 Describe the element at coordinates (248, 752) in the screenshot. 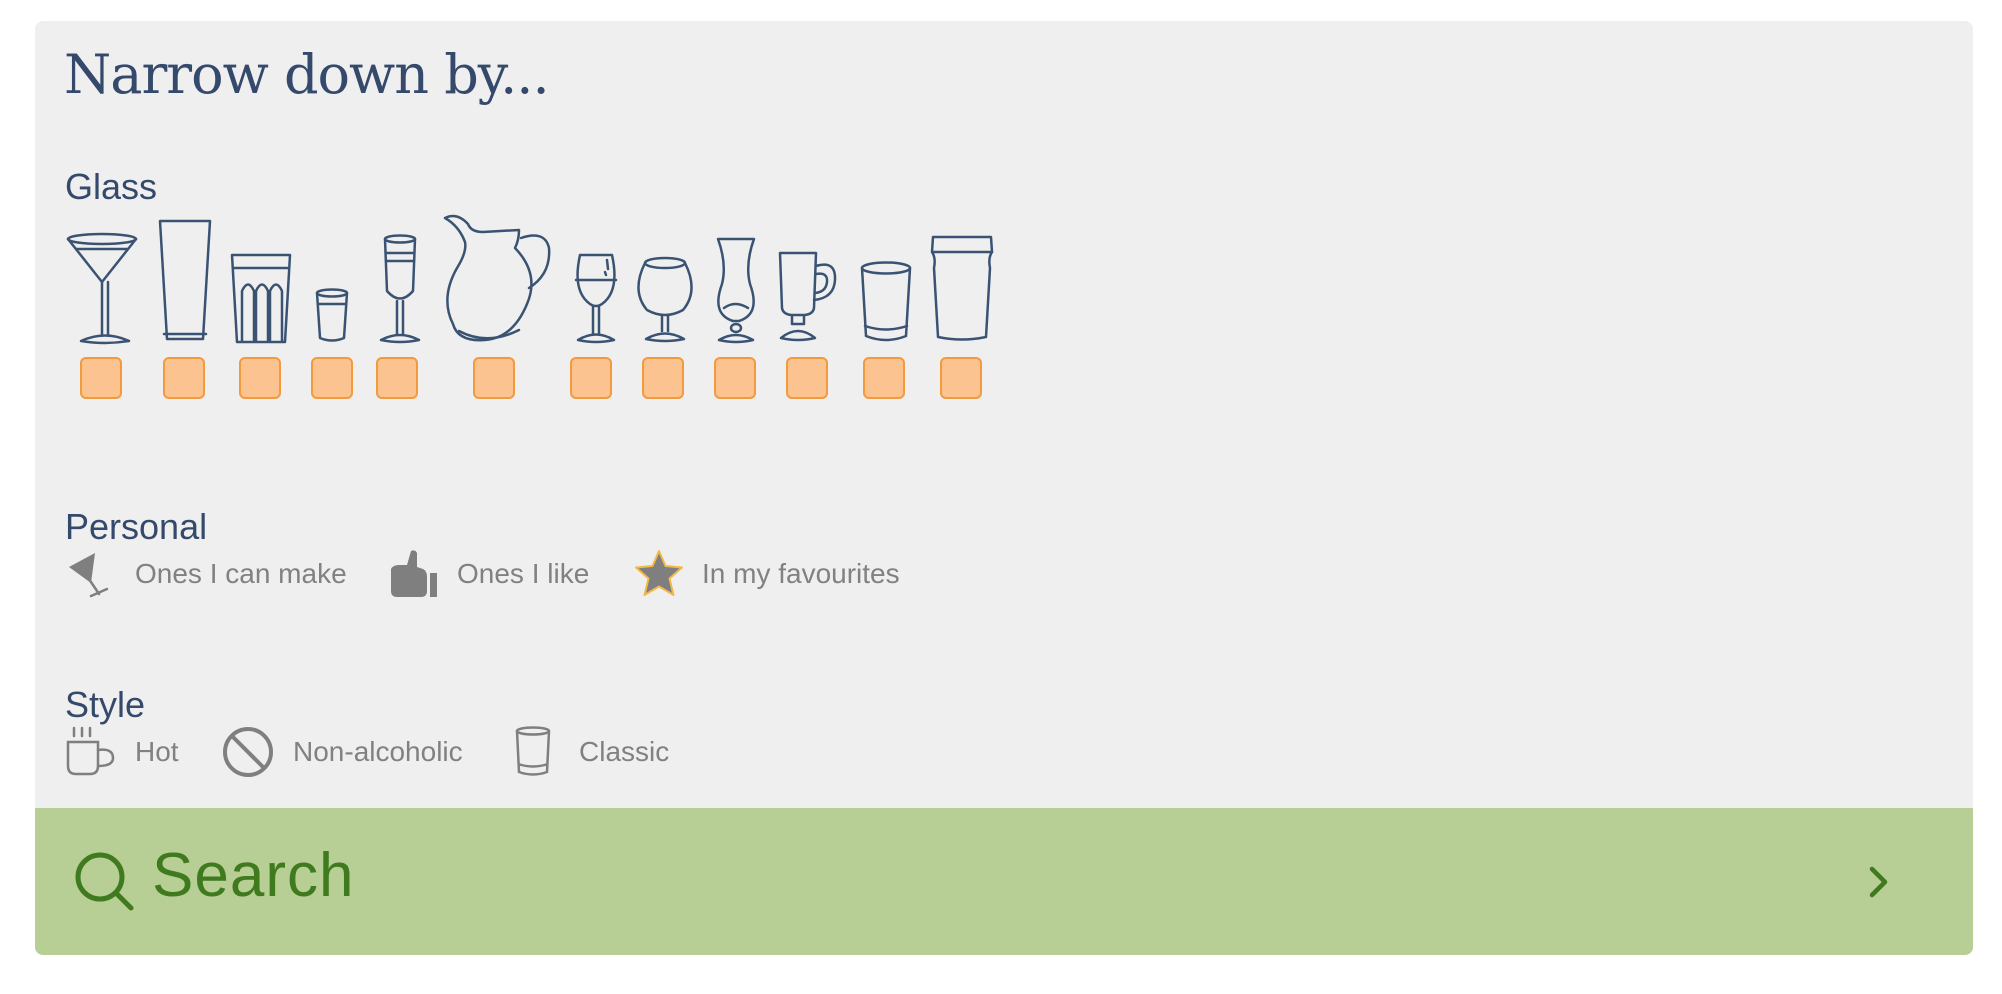

I see `prohibited-icon` at that location.